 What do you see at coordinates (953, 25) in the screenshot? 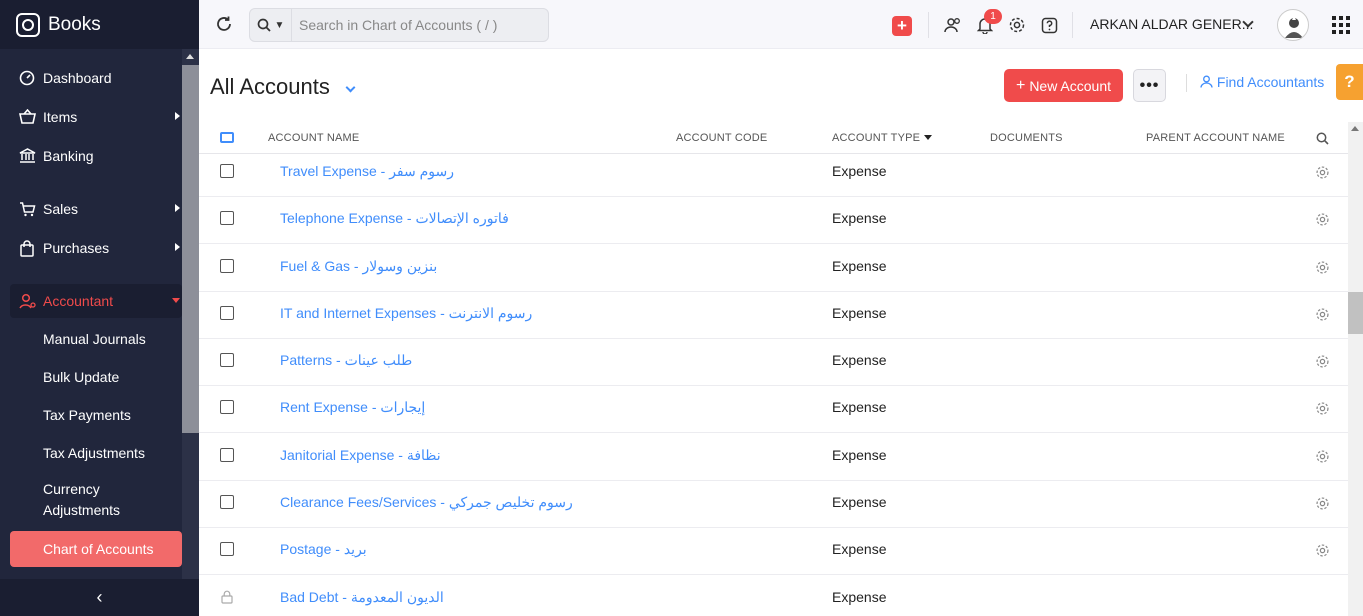
I see `refer-users-icon` at bounding box center [953, 25].